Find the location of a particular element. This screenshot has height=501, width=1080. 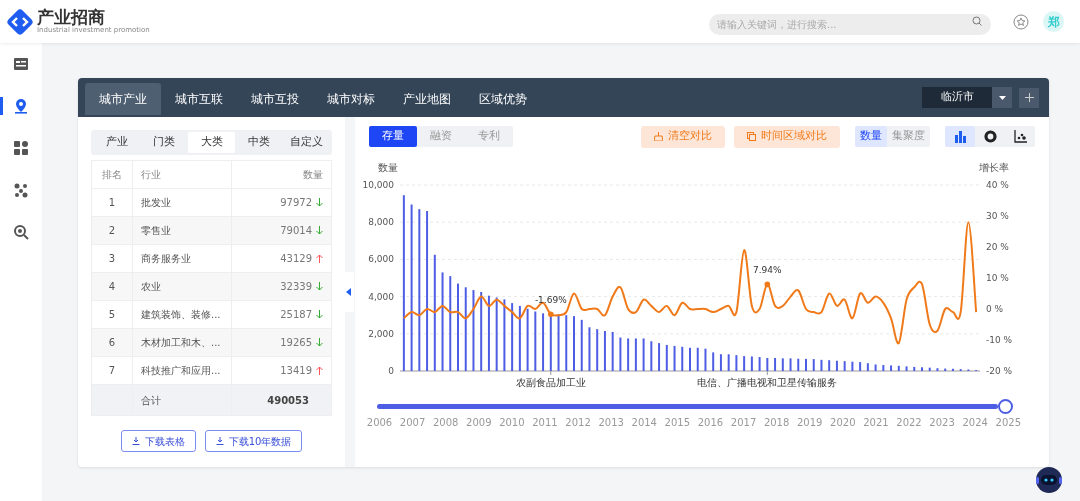

year-label: 2008 is located at coordinates (445, 423).